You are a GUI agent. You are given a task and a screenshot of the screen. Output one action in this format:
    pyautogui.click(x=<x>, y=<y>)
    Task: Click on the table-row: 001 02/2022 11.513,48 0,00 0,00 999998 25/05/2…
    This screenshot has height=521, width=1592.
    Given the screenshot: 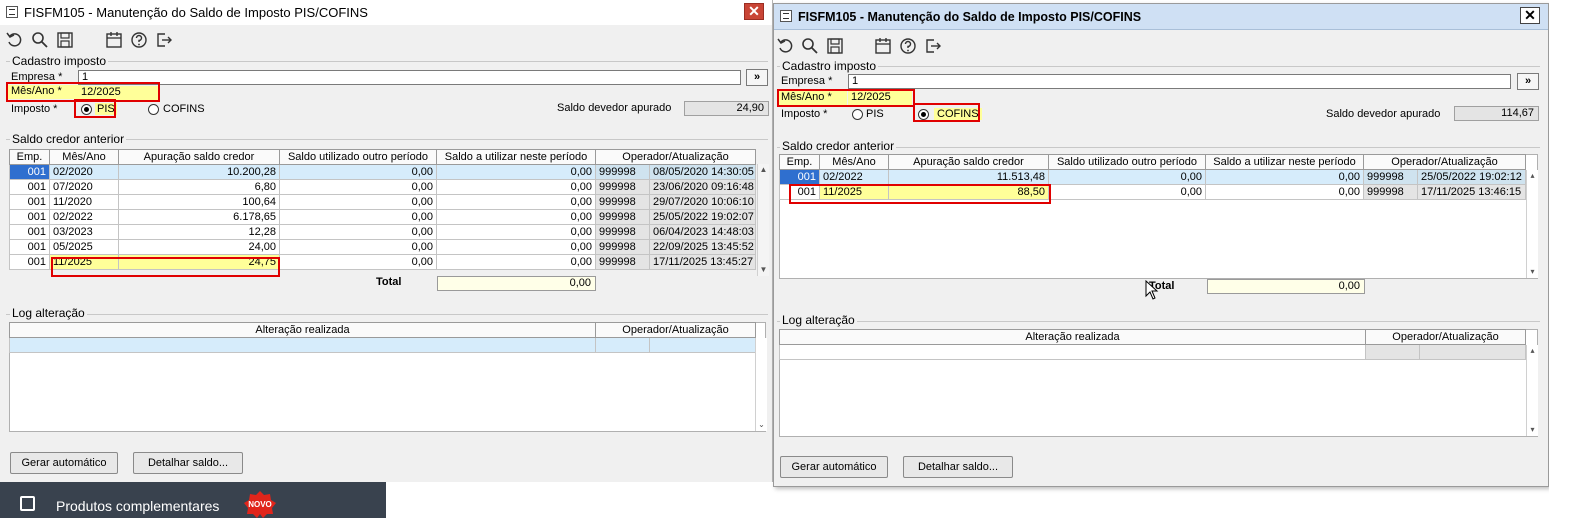 What is the action you would take?
    pyautogui.click(x=1152, y=177)
    